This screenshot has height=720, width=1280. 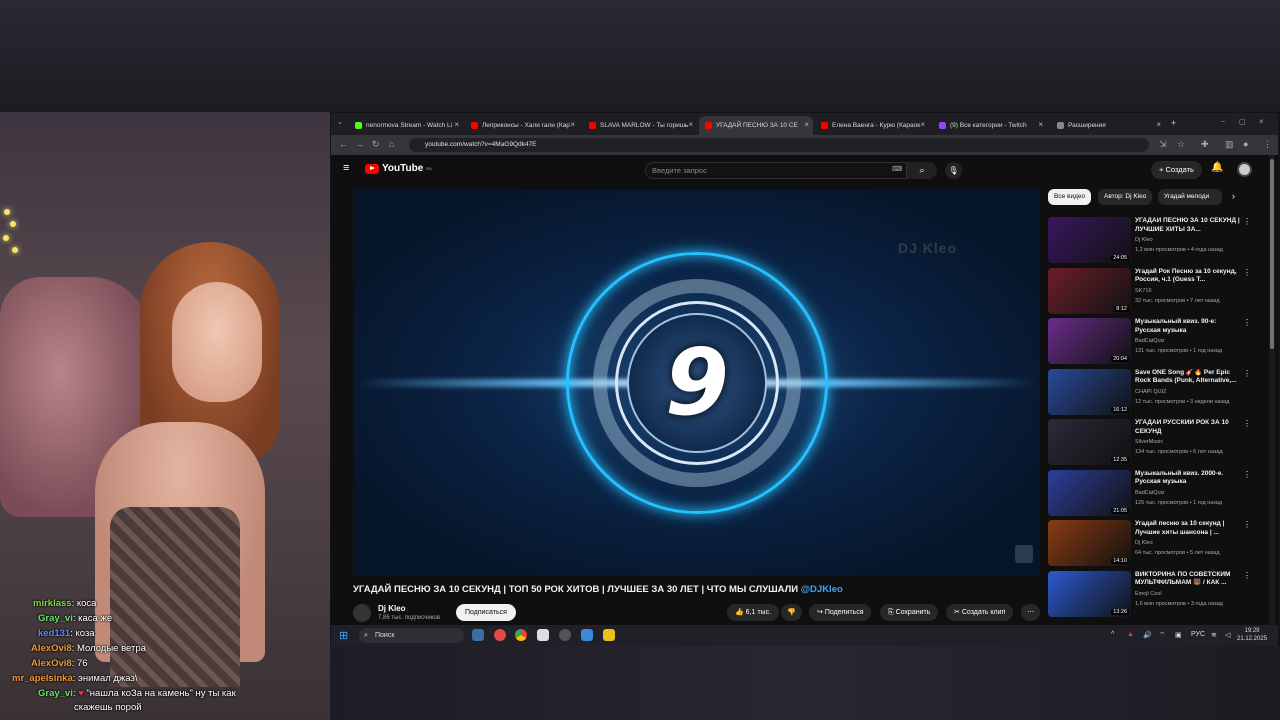 What do you see at coordinates (953, 170) in the screenshot?
I see `voice-search-button: 🎙` at bounding box center [953, 170].